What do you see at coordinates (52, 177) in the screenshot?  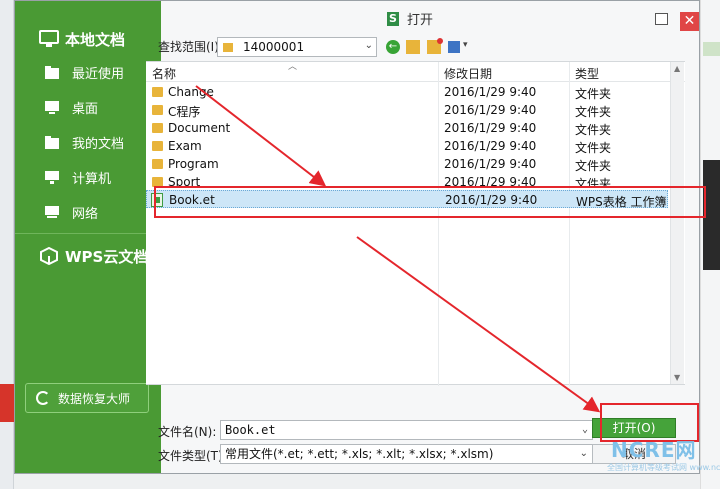 I see `computer-icon` at bounding box center [52, 177].